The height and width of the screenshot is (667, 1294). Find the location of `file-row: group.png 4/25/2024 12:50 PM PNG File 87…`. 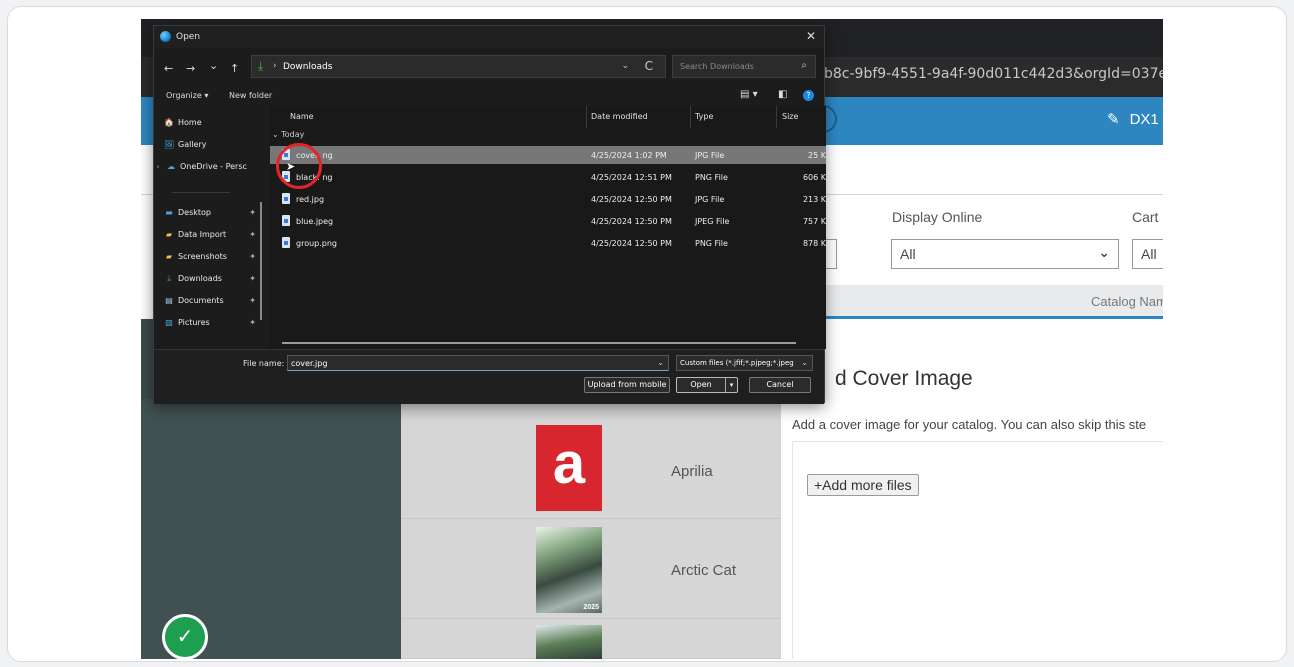

file-row: group.png 4/25/2024 12:50 PM PNG File 87… is located at coordinates (548, 243).